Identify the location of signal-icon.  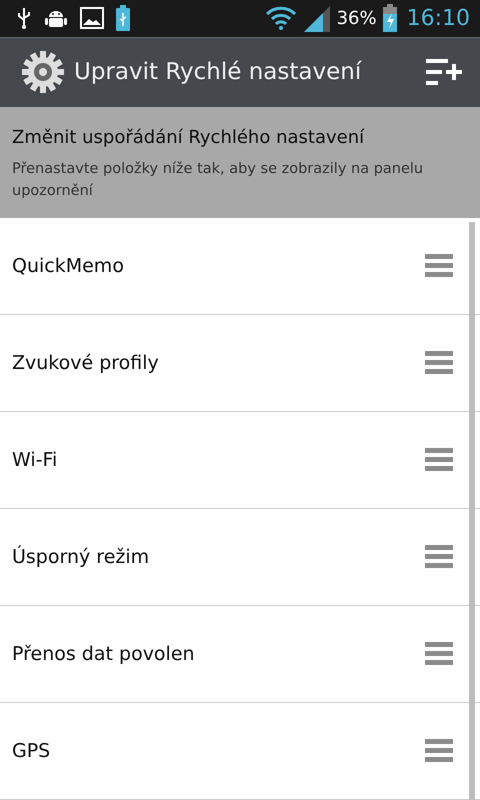
(316, 18).